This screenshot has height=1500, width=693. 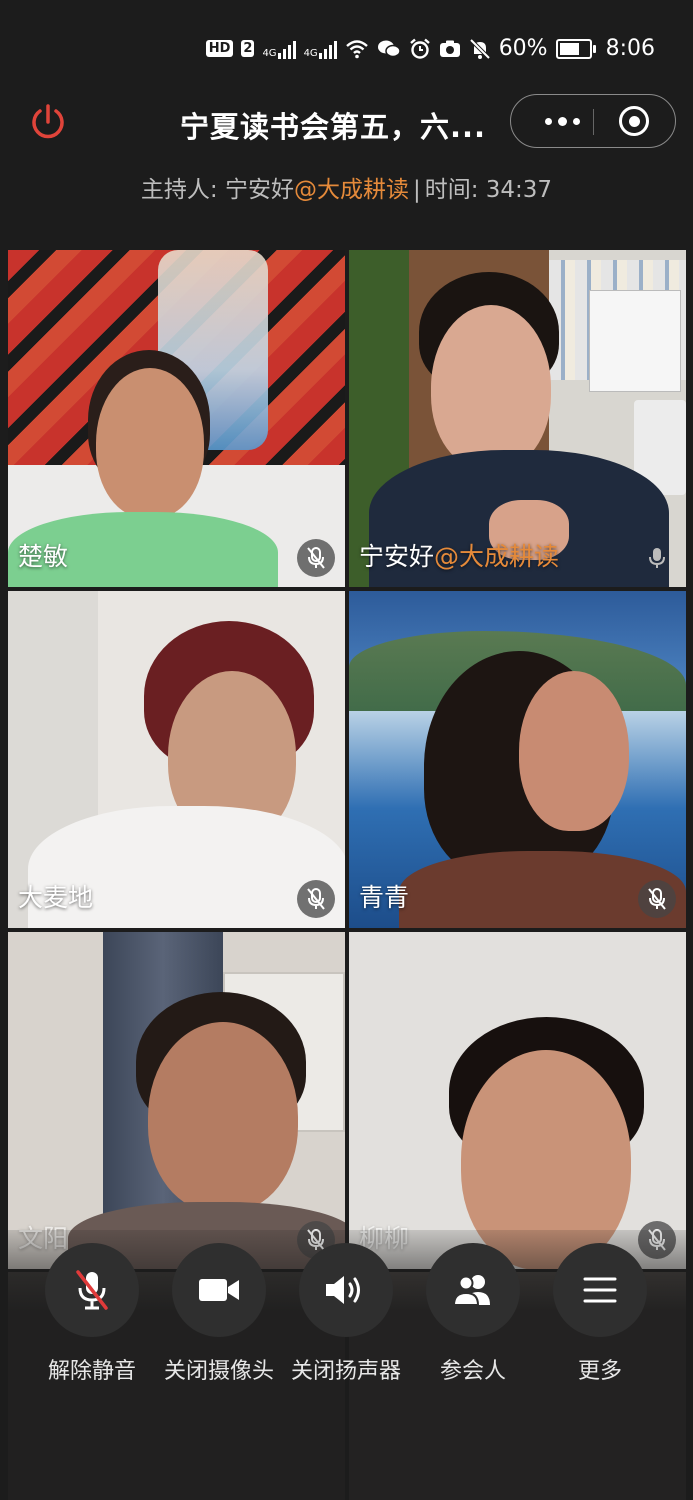 I want to click on speaker-off-button-circle, so click(x=346, y=1290).